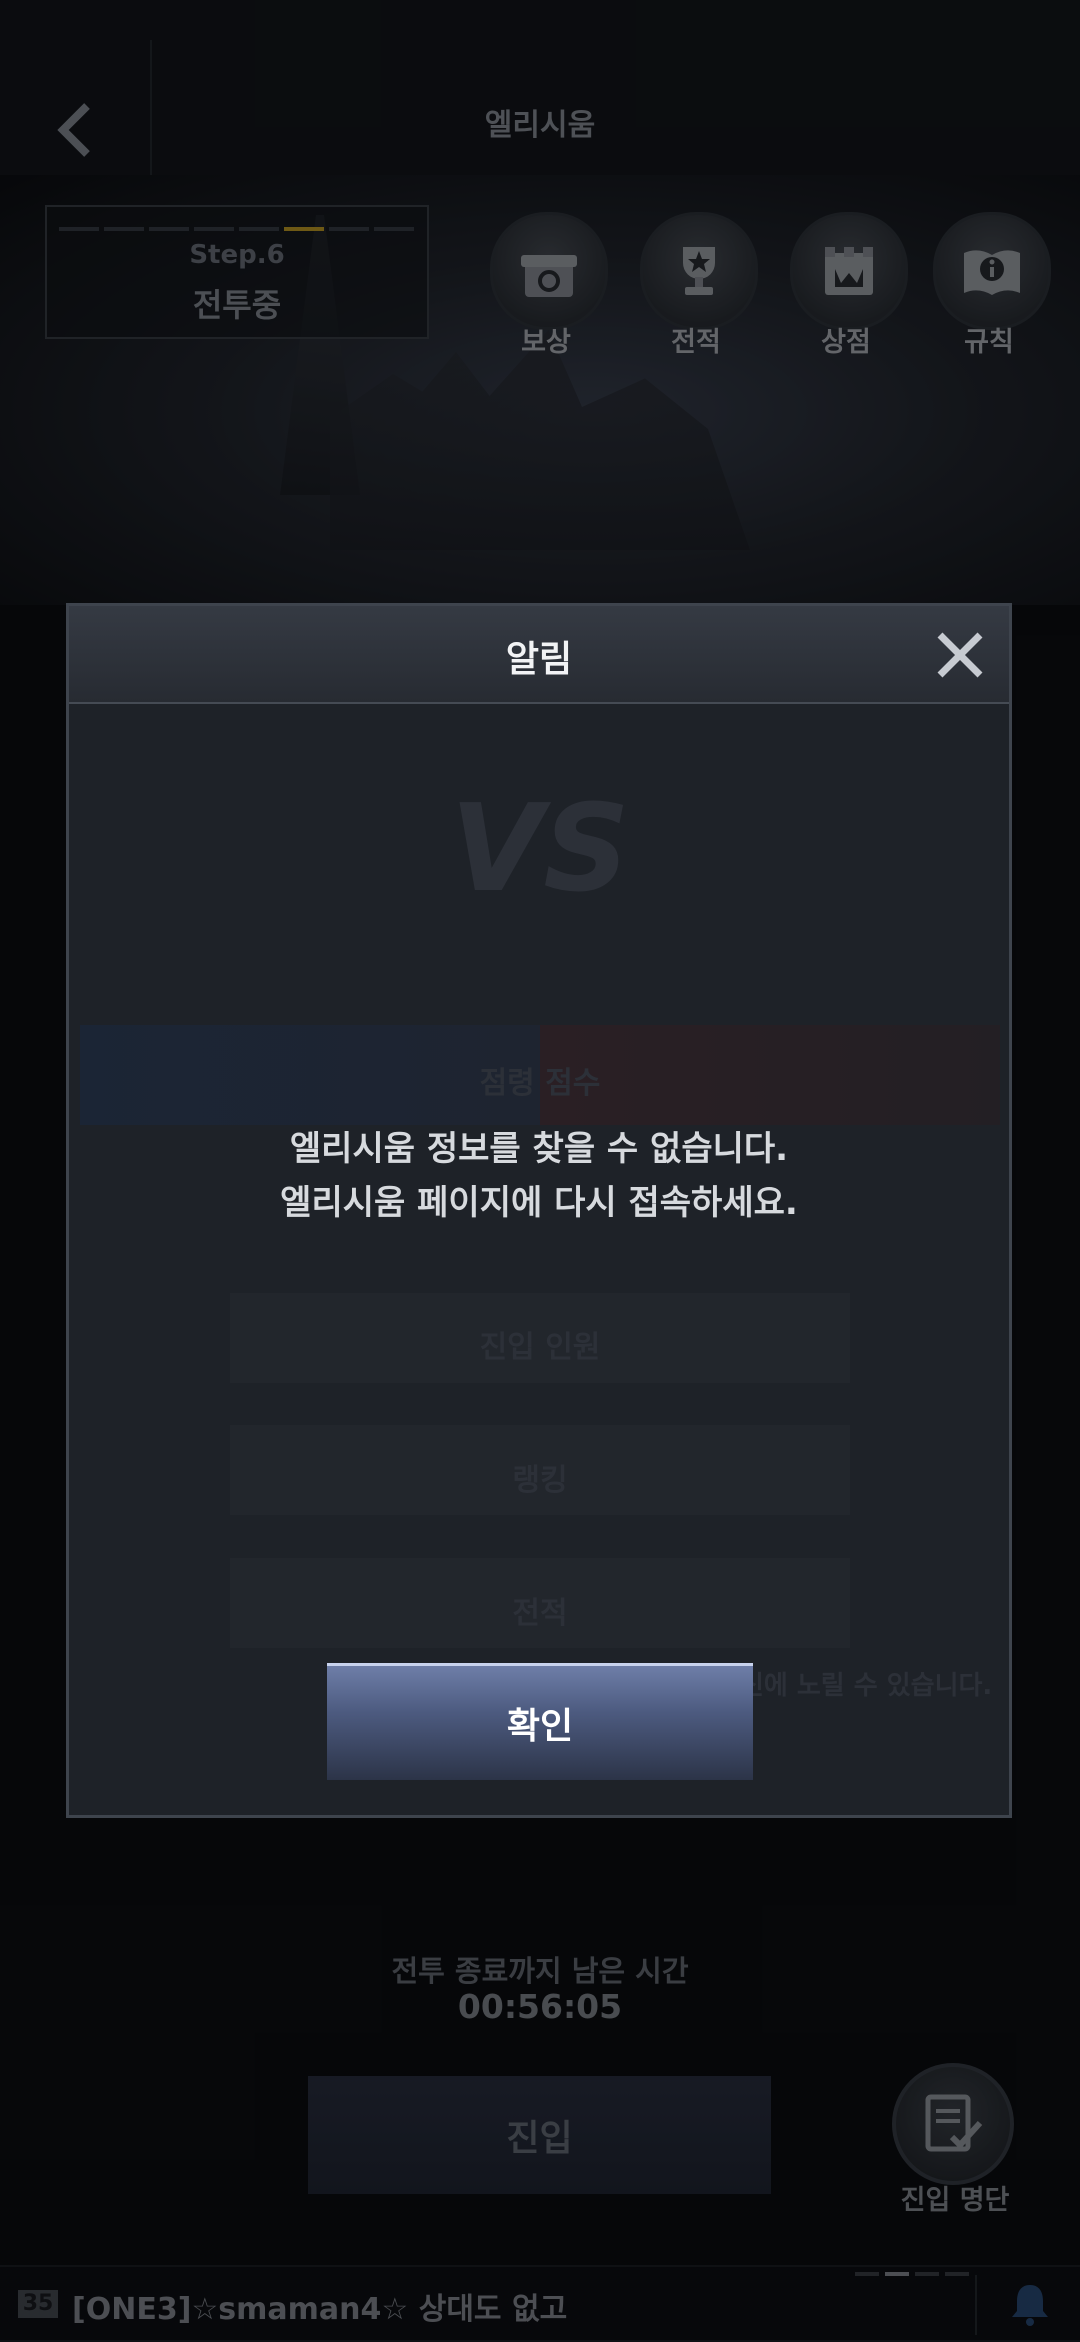 This screenshot has height=2342, width=1080. Describe the element at coordinates (540, 1613) in the screenshot. I see `record-row-label: 전적` at that location.